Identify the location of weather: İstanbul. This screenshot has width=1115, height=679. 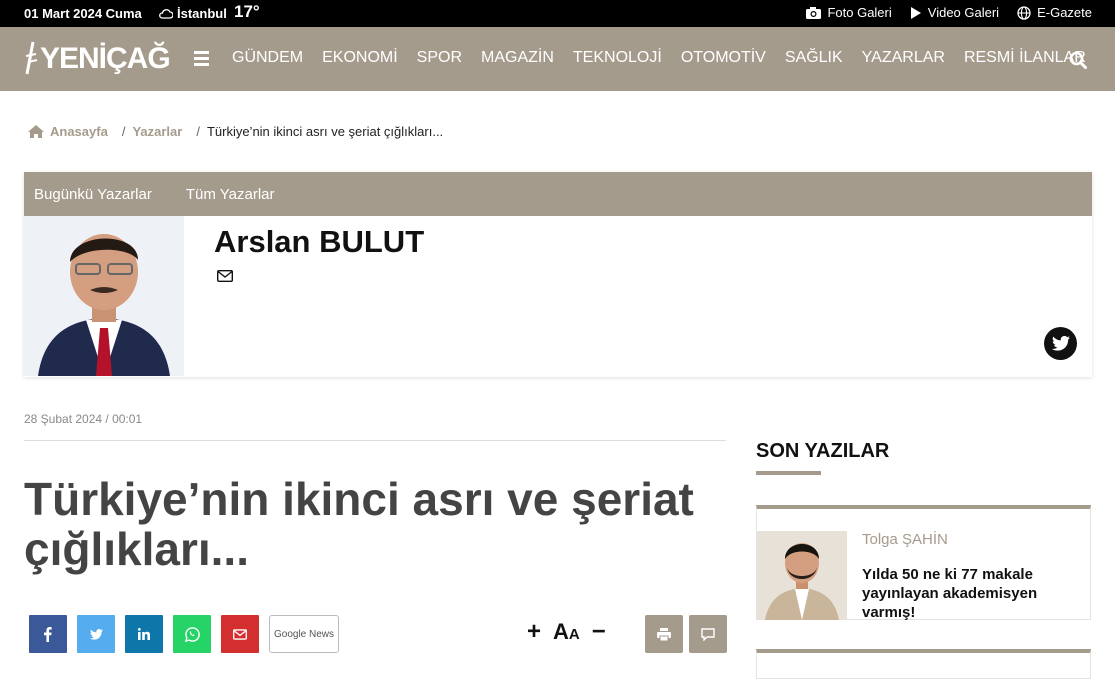
(193, 13).